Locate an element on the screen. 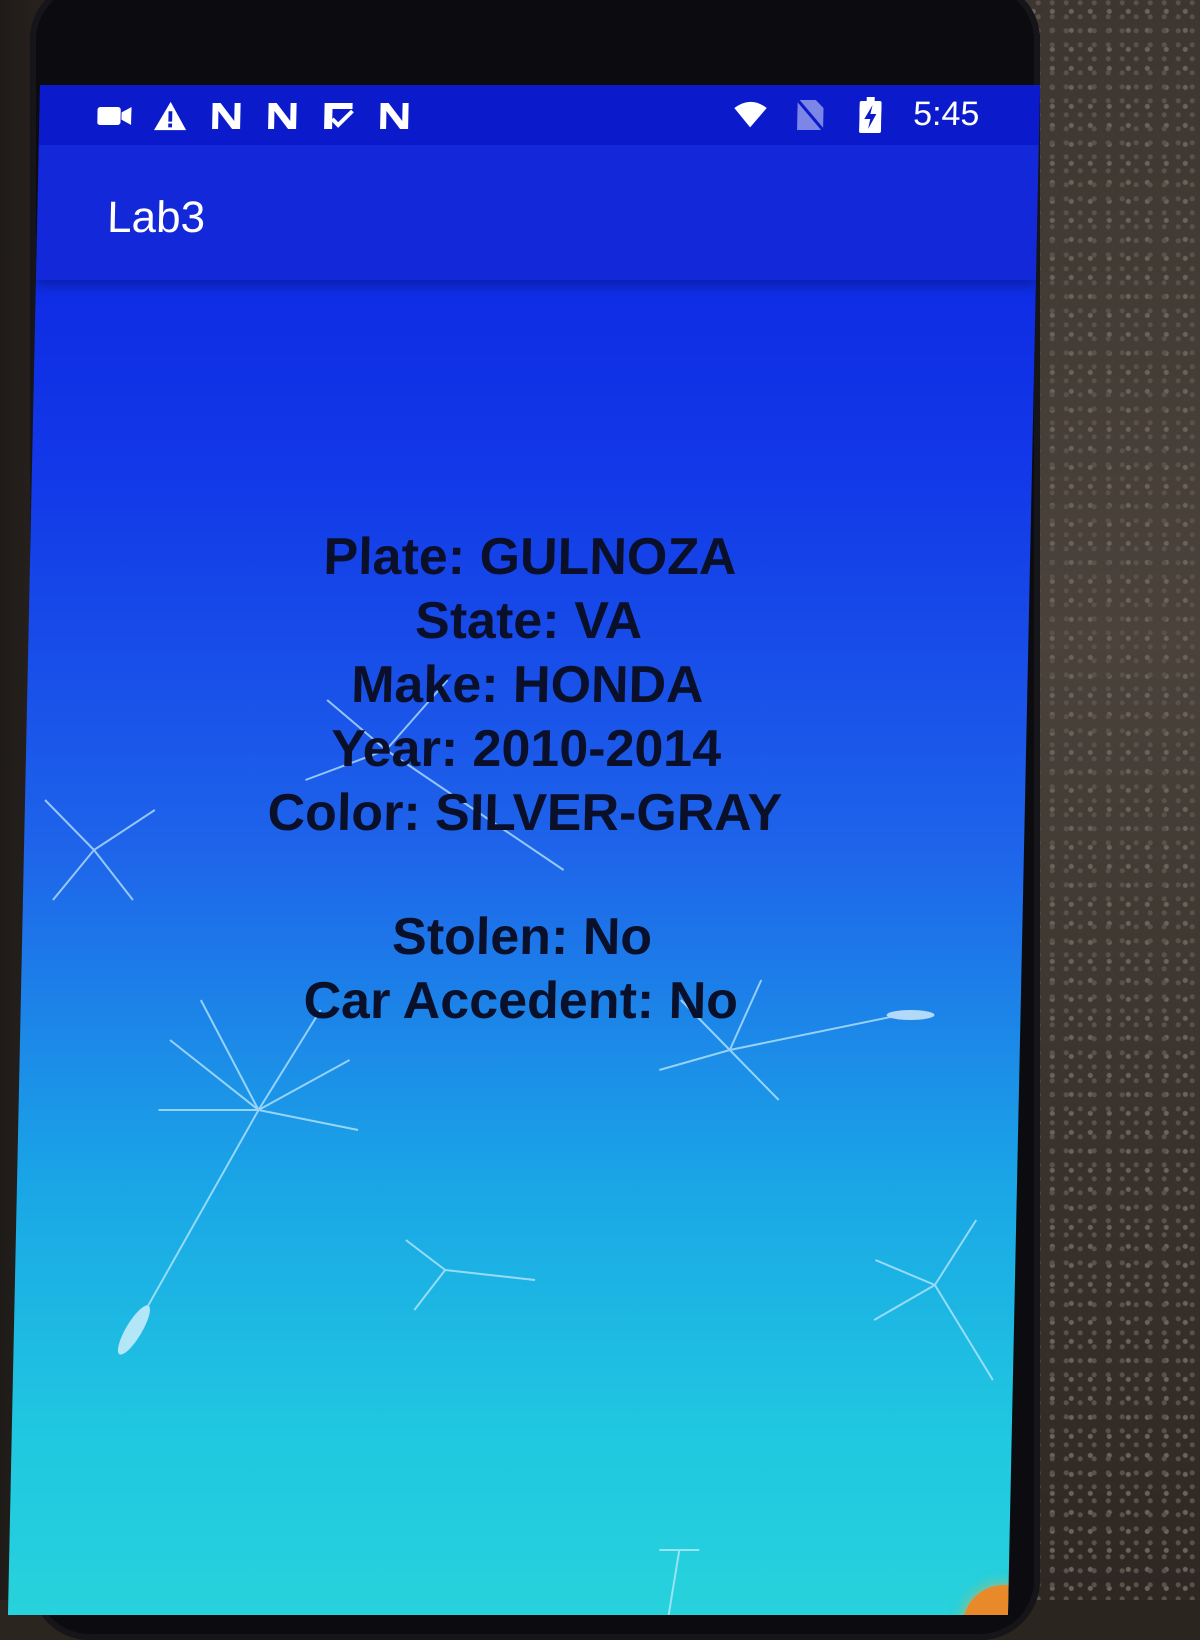 Image resolution: width=1200 pixels, height=1640 pixels. accident-text: Car Accedent: No is located at coordinates (521, 1001).